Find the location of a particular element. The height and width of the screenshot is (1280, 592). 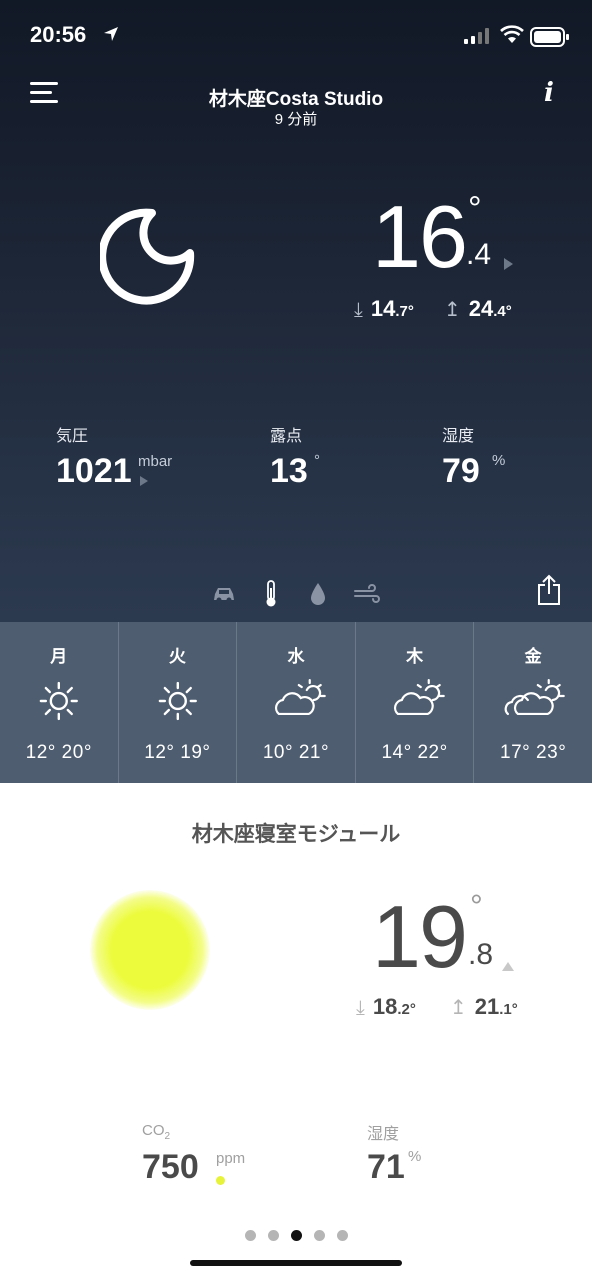

forecast-day-name: 金 is located at coordinates (533, 656).